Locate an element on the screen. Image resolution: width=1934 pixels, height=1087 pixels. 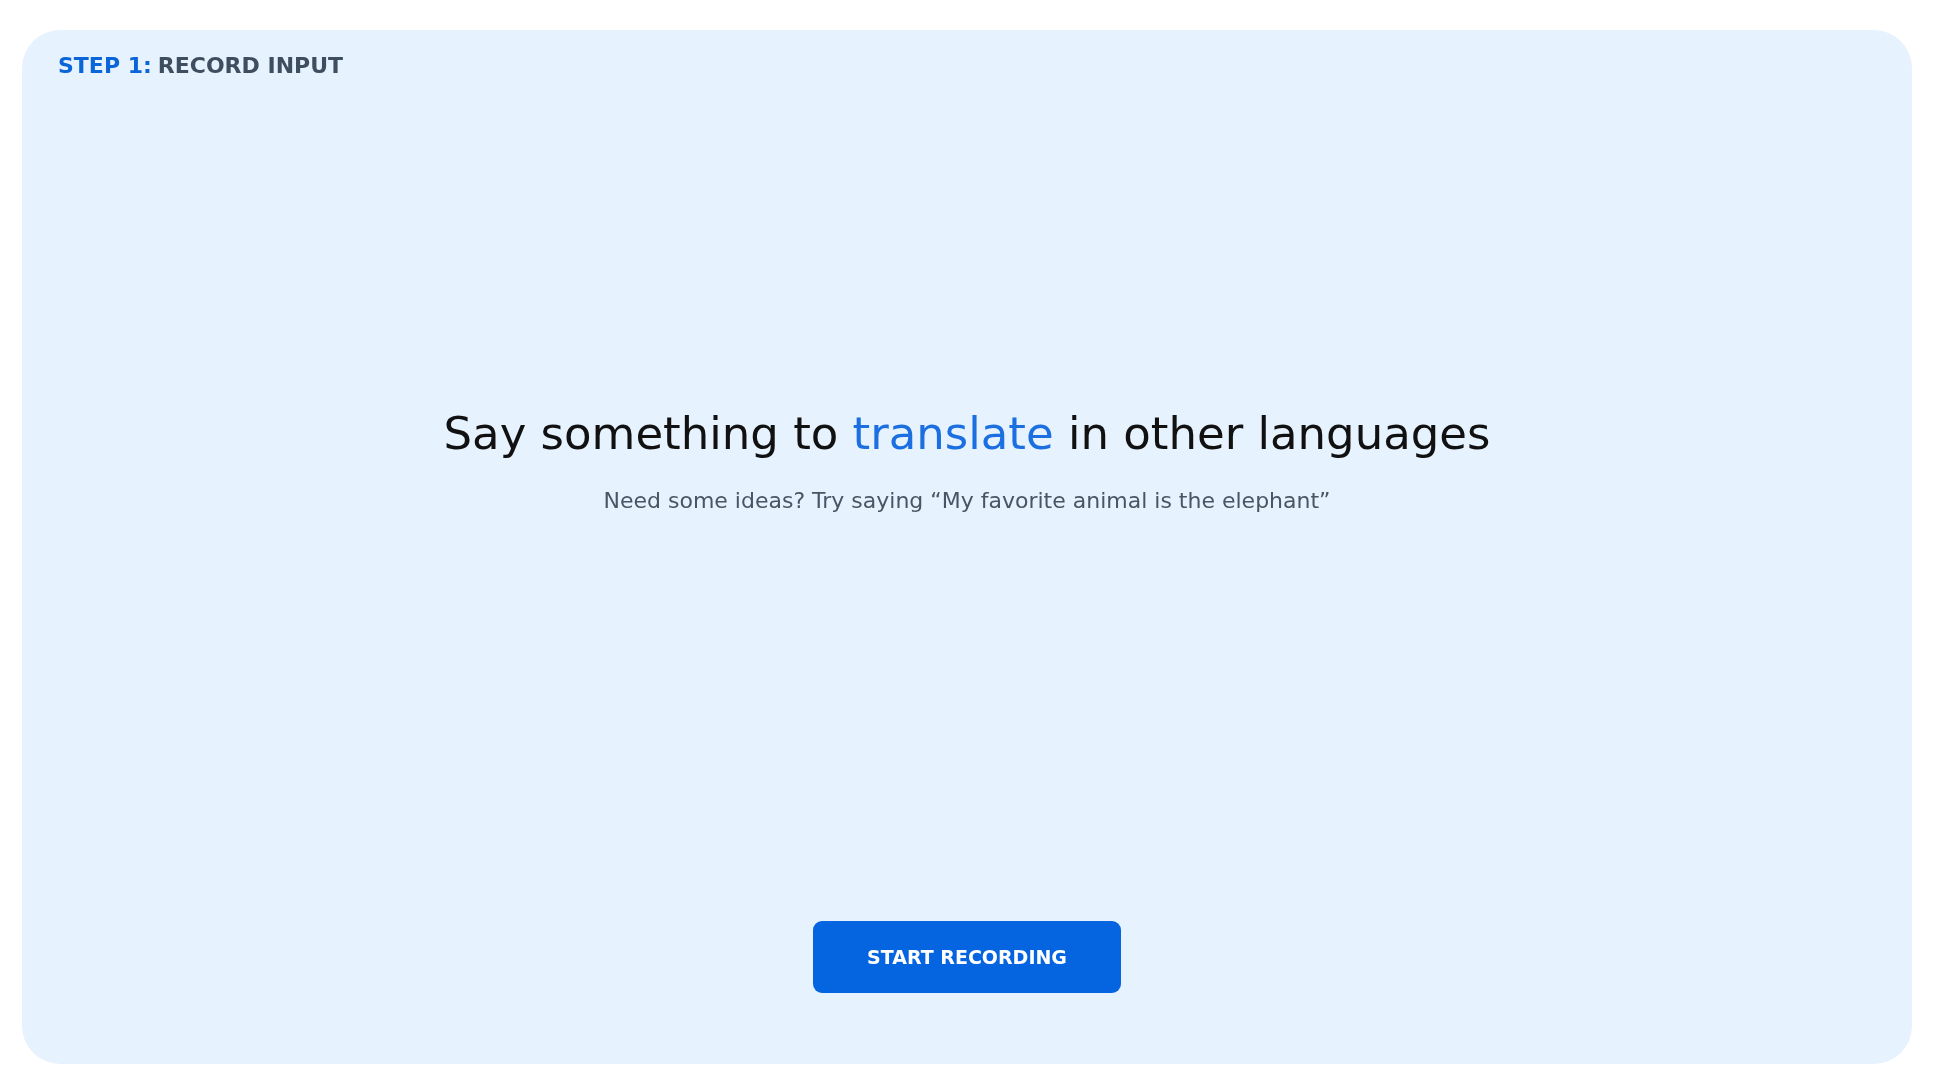
step-number: STEP 1: is located at coordinates (105, 65).